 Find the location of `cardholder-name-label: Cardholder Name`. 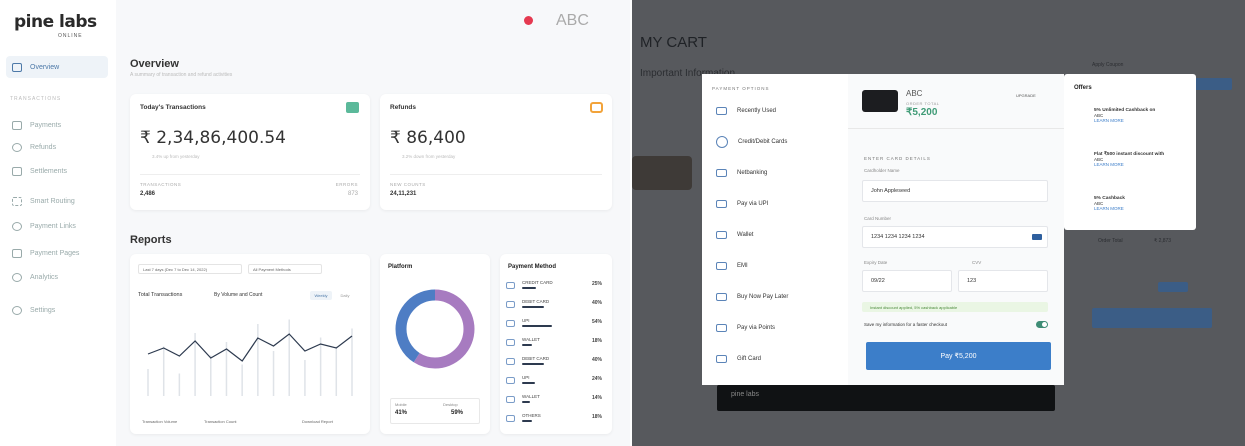

cardholder-name-label: Cardholder Name is located at coordinates (882, 170).